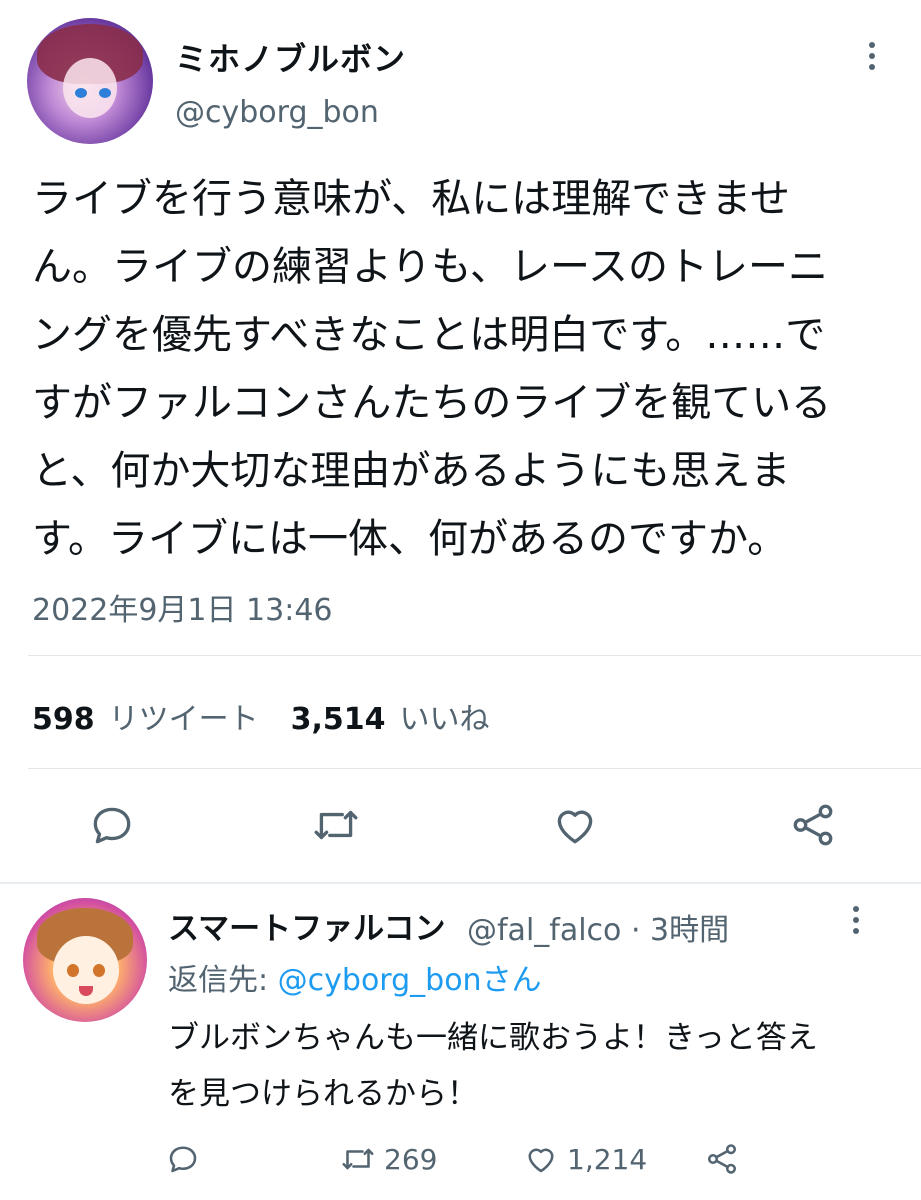  Describe the element at coordinates (290, 57) in the screenshot. I see `display-name: ミホノブルボン` at that location.